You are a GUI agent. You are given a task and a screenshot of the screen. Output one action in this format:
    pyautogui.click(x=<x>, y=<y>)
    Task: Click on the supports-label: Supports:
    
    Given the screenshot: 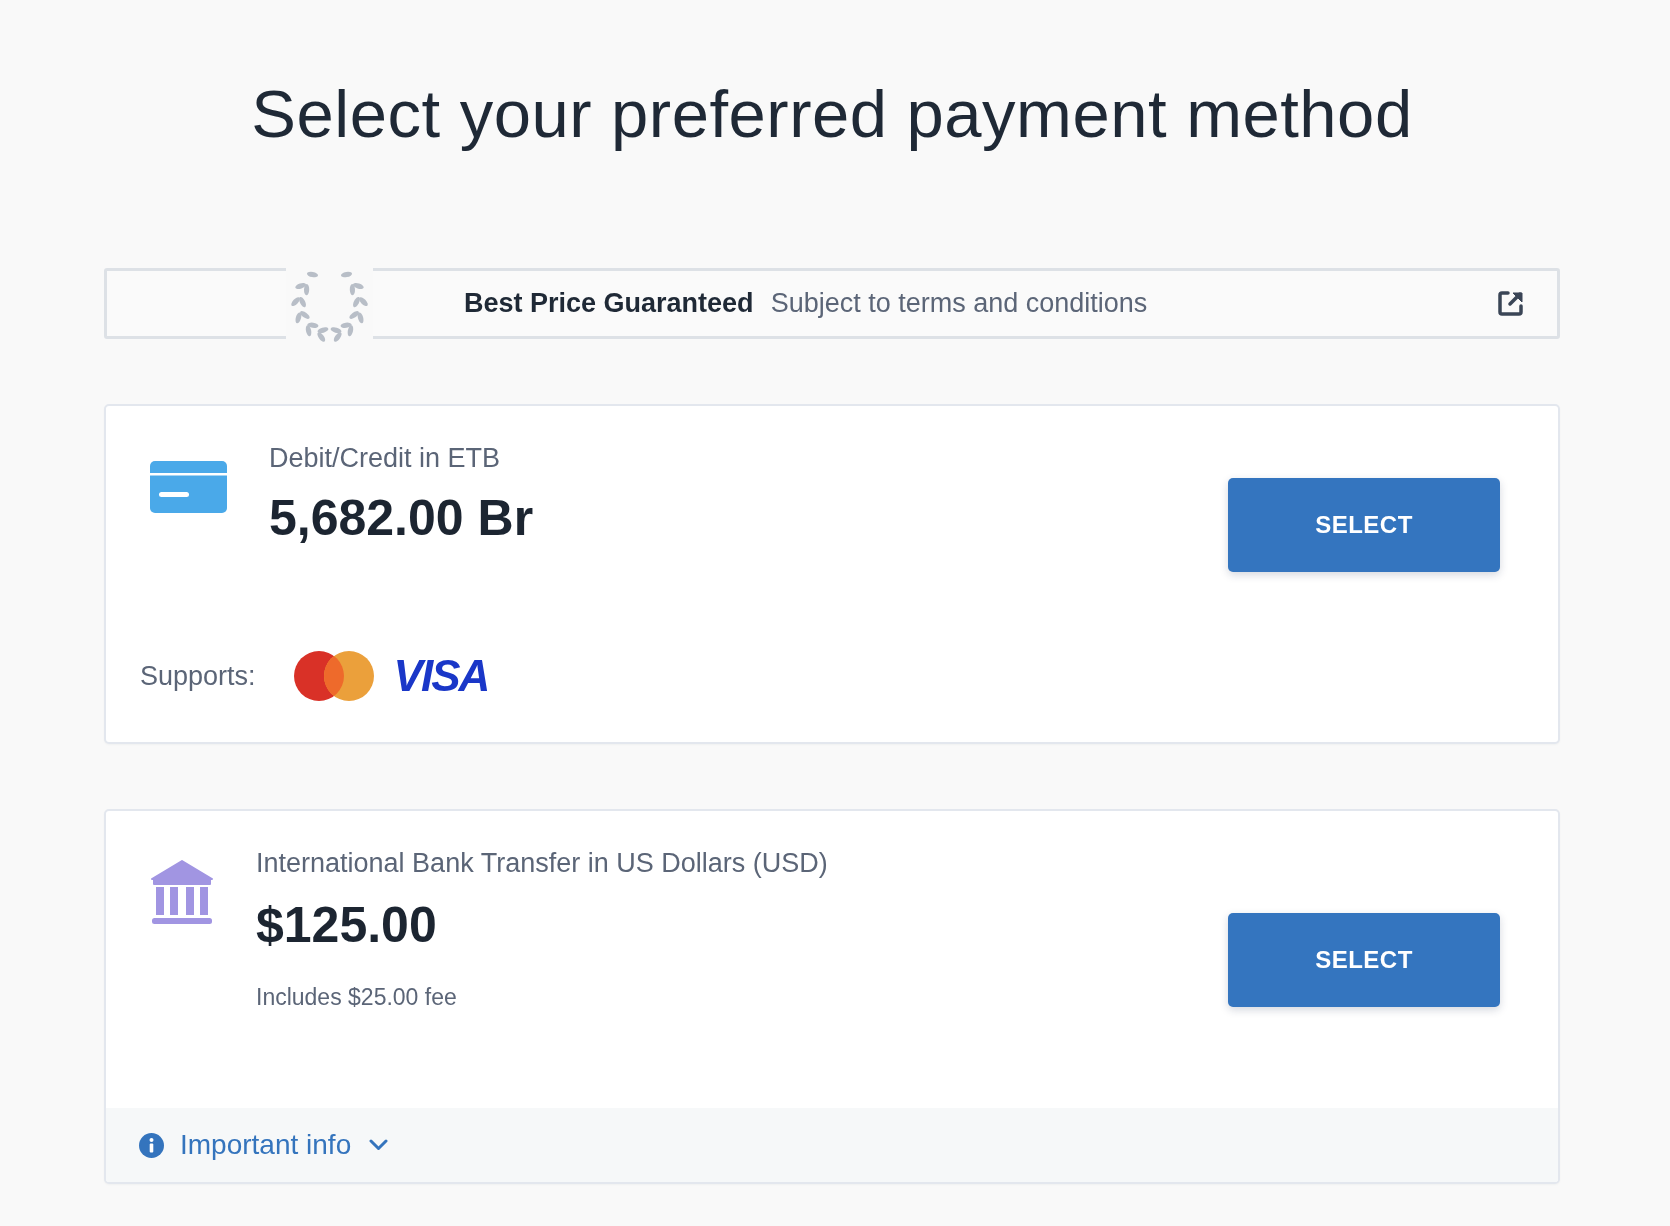 What is the action you would take?
    pyautogui.click(x=198, y=676)
    